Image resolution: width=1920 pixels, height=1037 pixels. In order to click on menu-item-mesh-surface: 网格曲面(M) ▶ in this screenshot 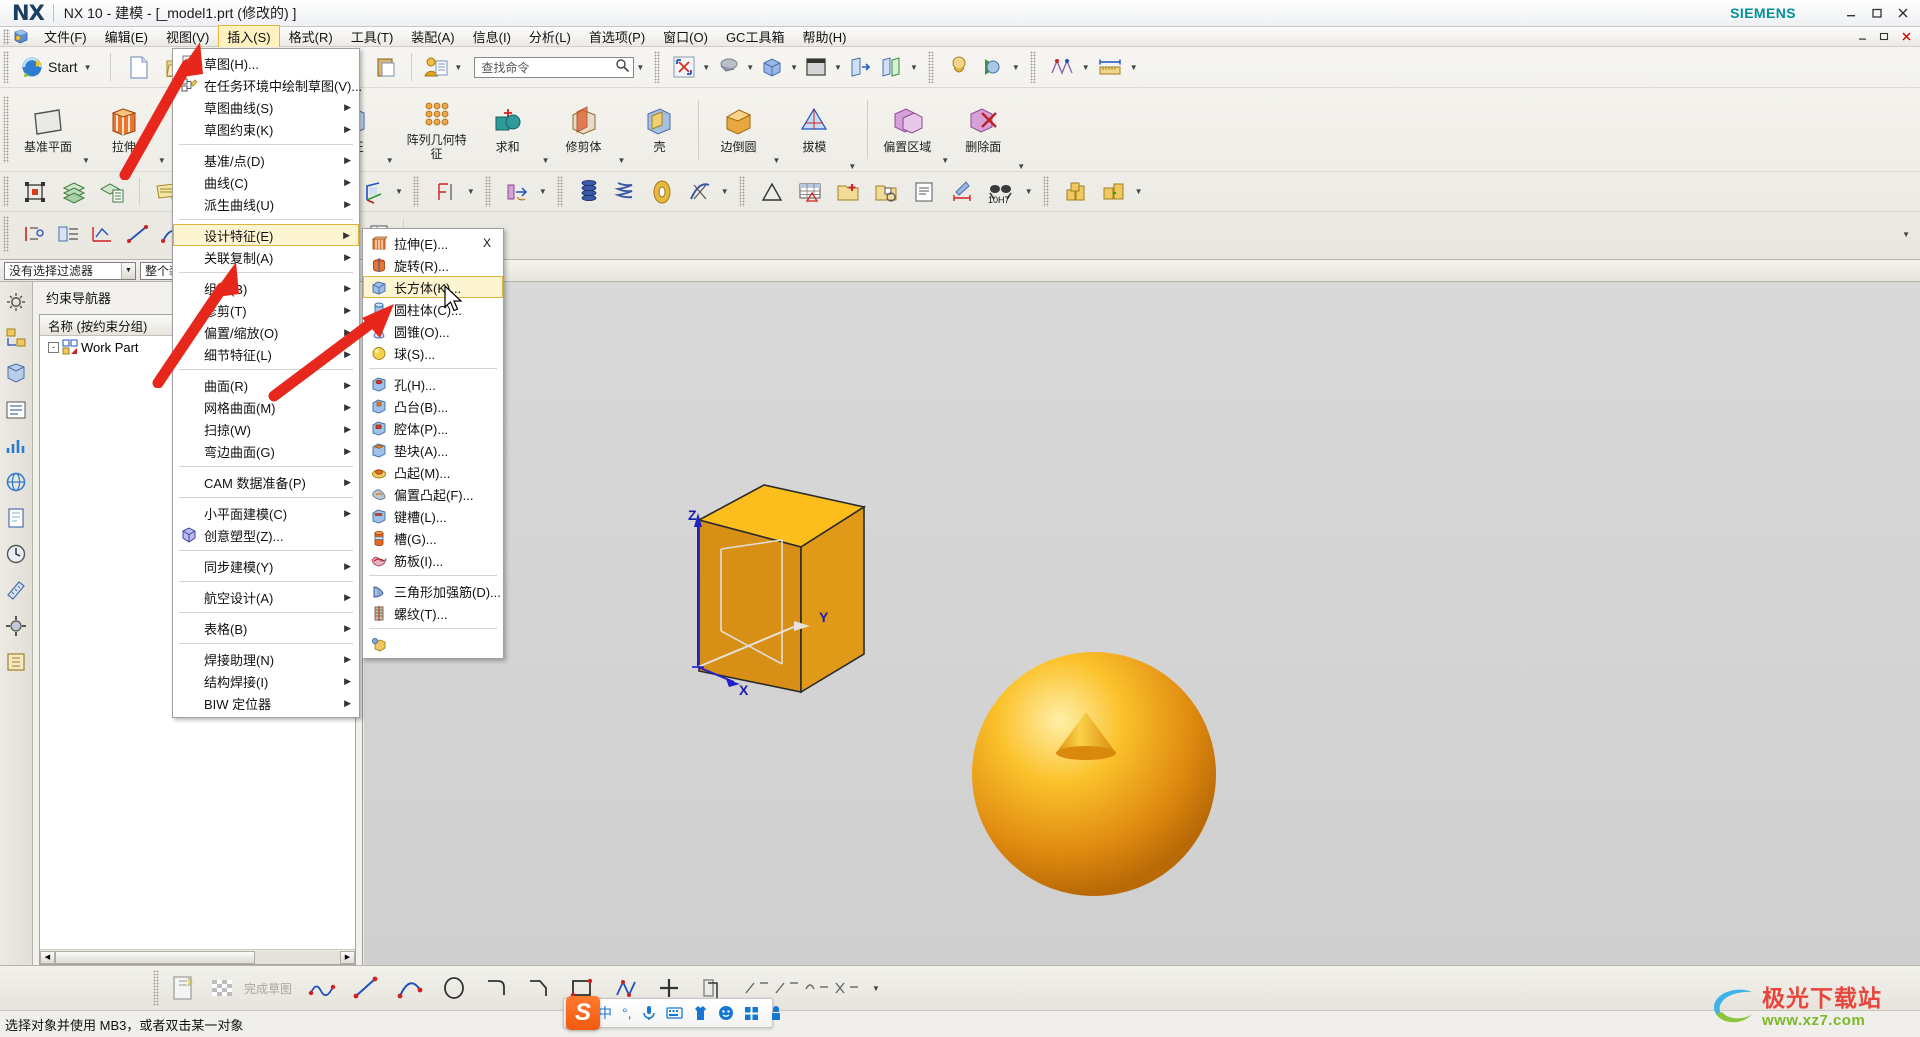, I will do `click(266, 407)`.